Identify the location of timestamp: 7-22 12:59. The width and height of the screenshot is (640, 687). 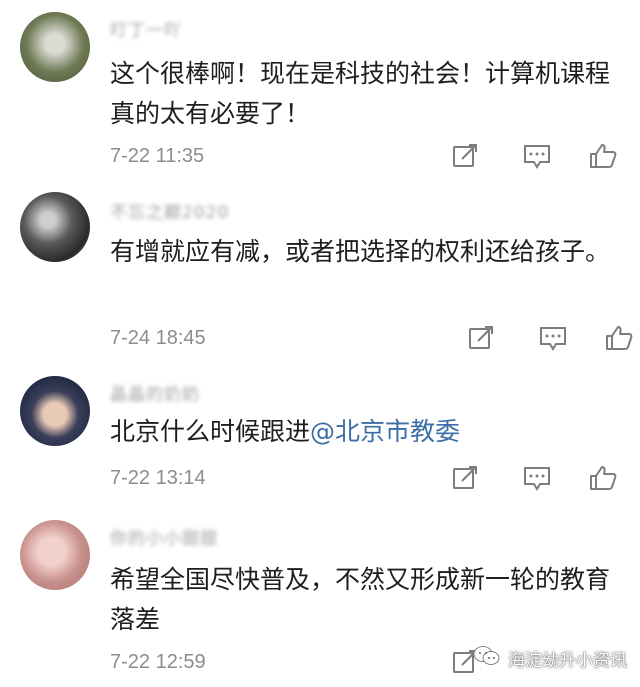
(158, 662).